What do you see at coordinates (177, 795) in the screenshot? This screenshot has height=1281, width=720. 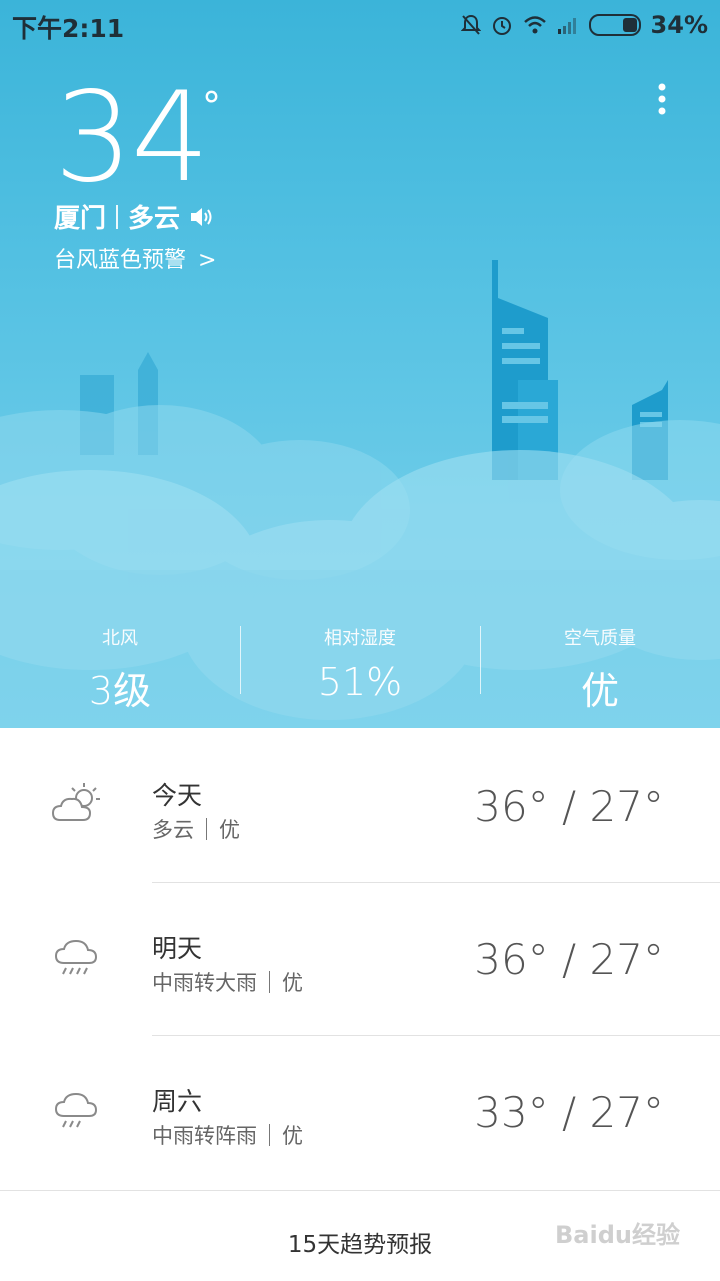 I see `forecast-day: 今天` at bounding box center [177, 795].